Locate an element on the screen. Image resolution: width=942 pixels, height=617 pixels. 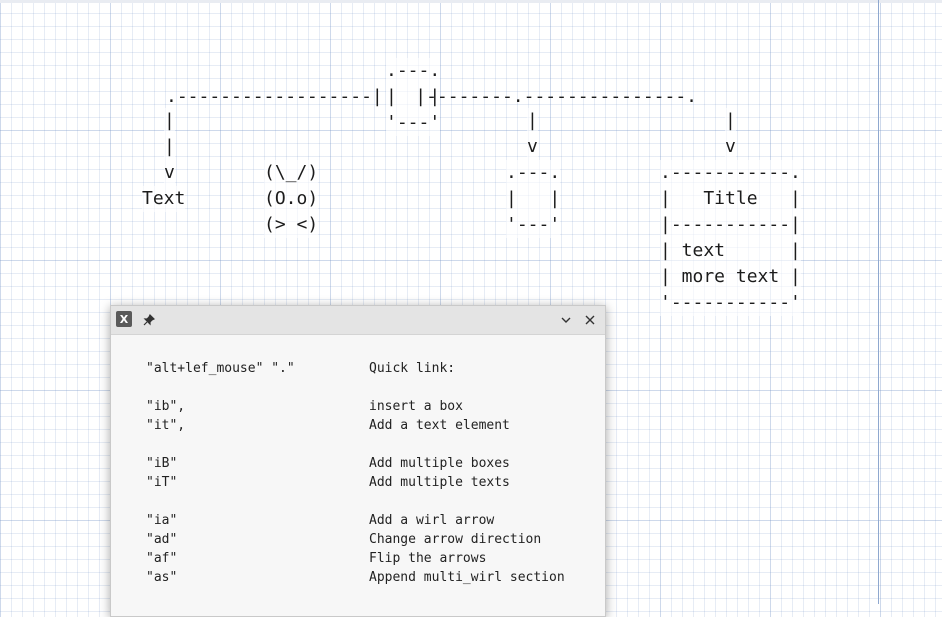
shortcut-desc: Flip the arrows is located at coordinates (428, 558).